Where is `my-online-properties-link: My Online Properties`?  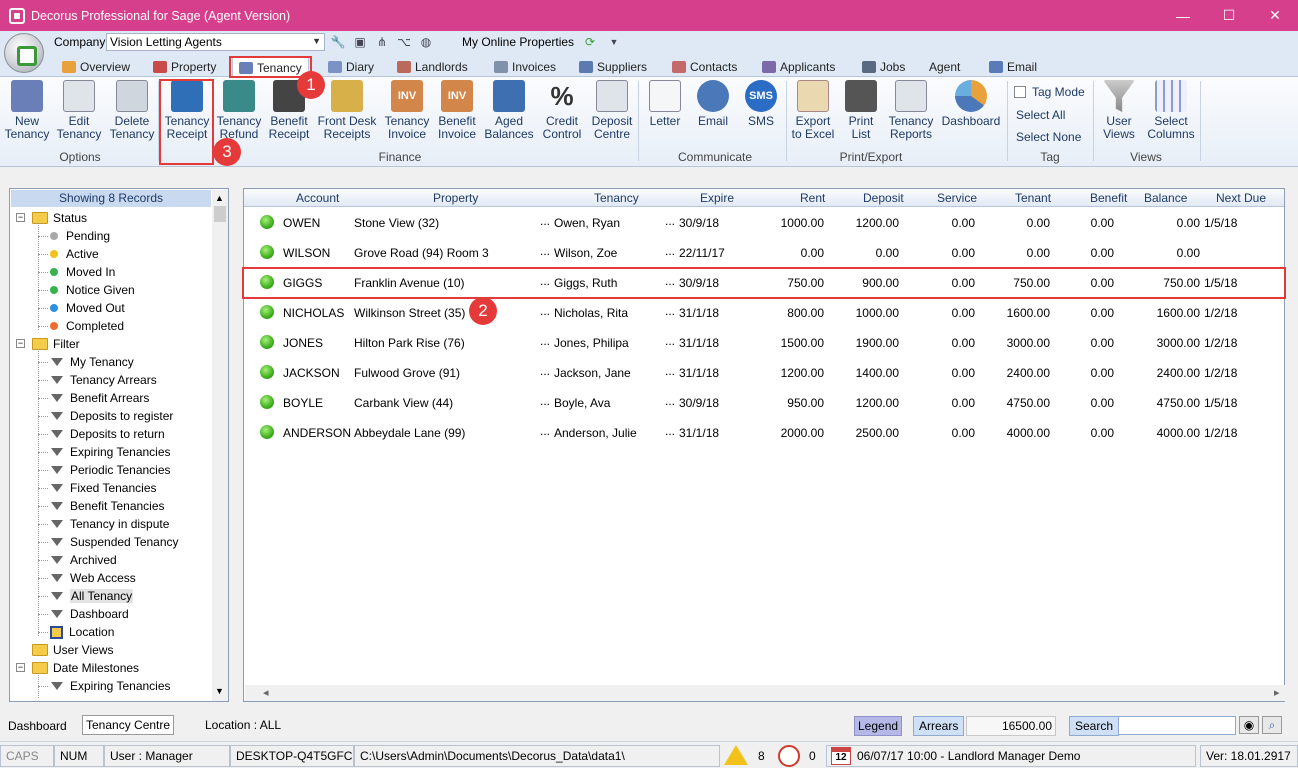 my-online-properties-link: My Online Properties is located at coordinates (518, 42).